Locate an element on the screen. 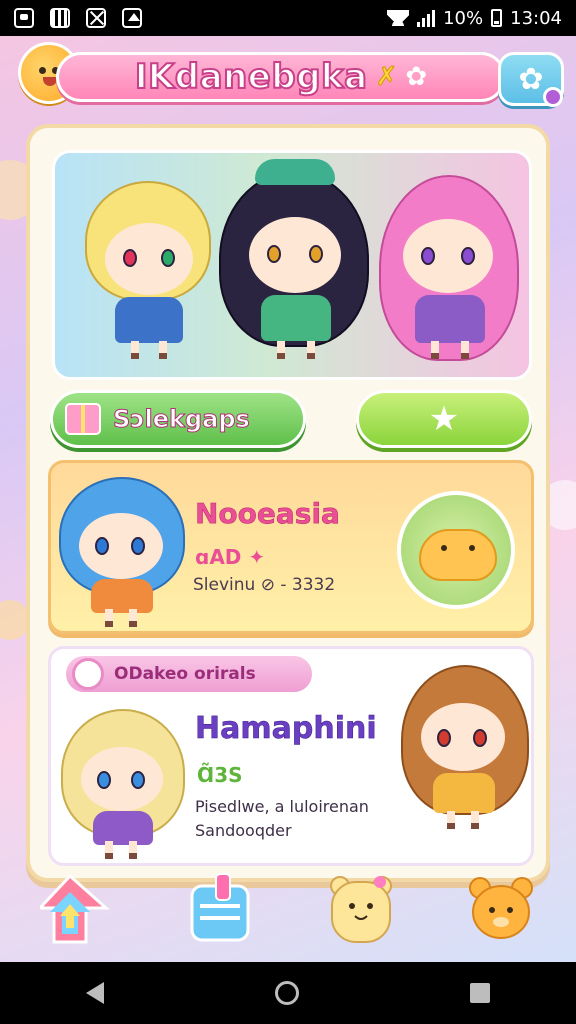 Image resolution: width=576 pixels, height=1024 pixels. grid-icon is located at coordinates (60, 18).